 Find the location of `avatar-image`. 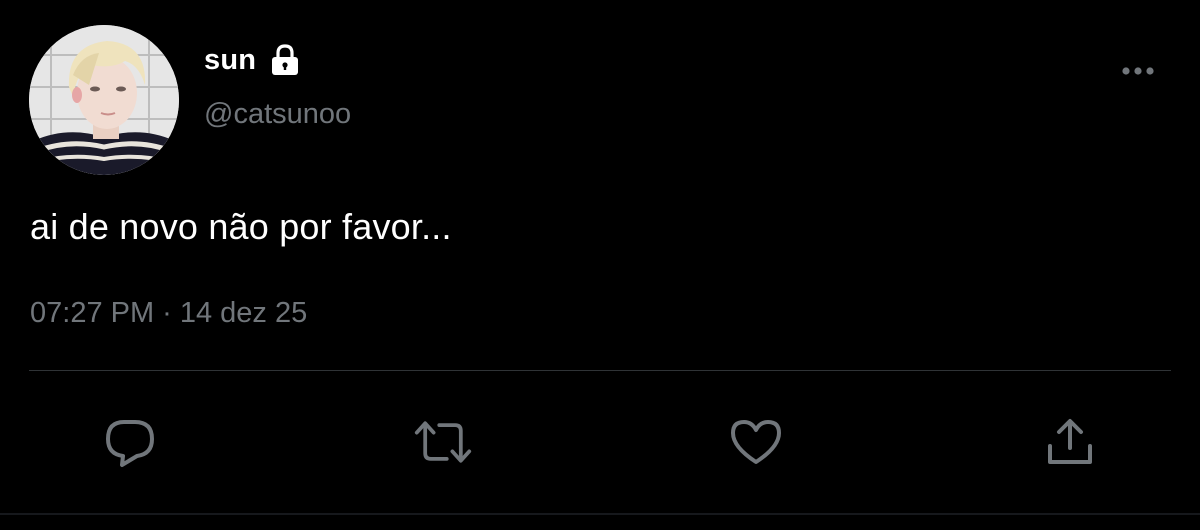

avatar-image is located at coordinates (104, 100).